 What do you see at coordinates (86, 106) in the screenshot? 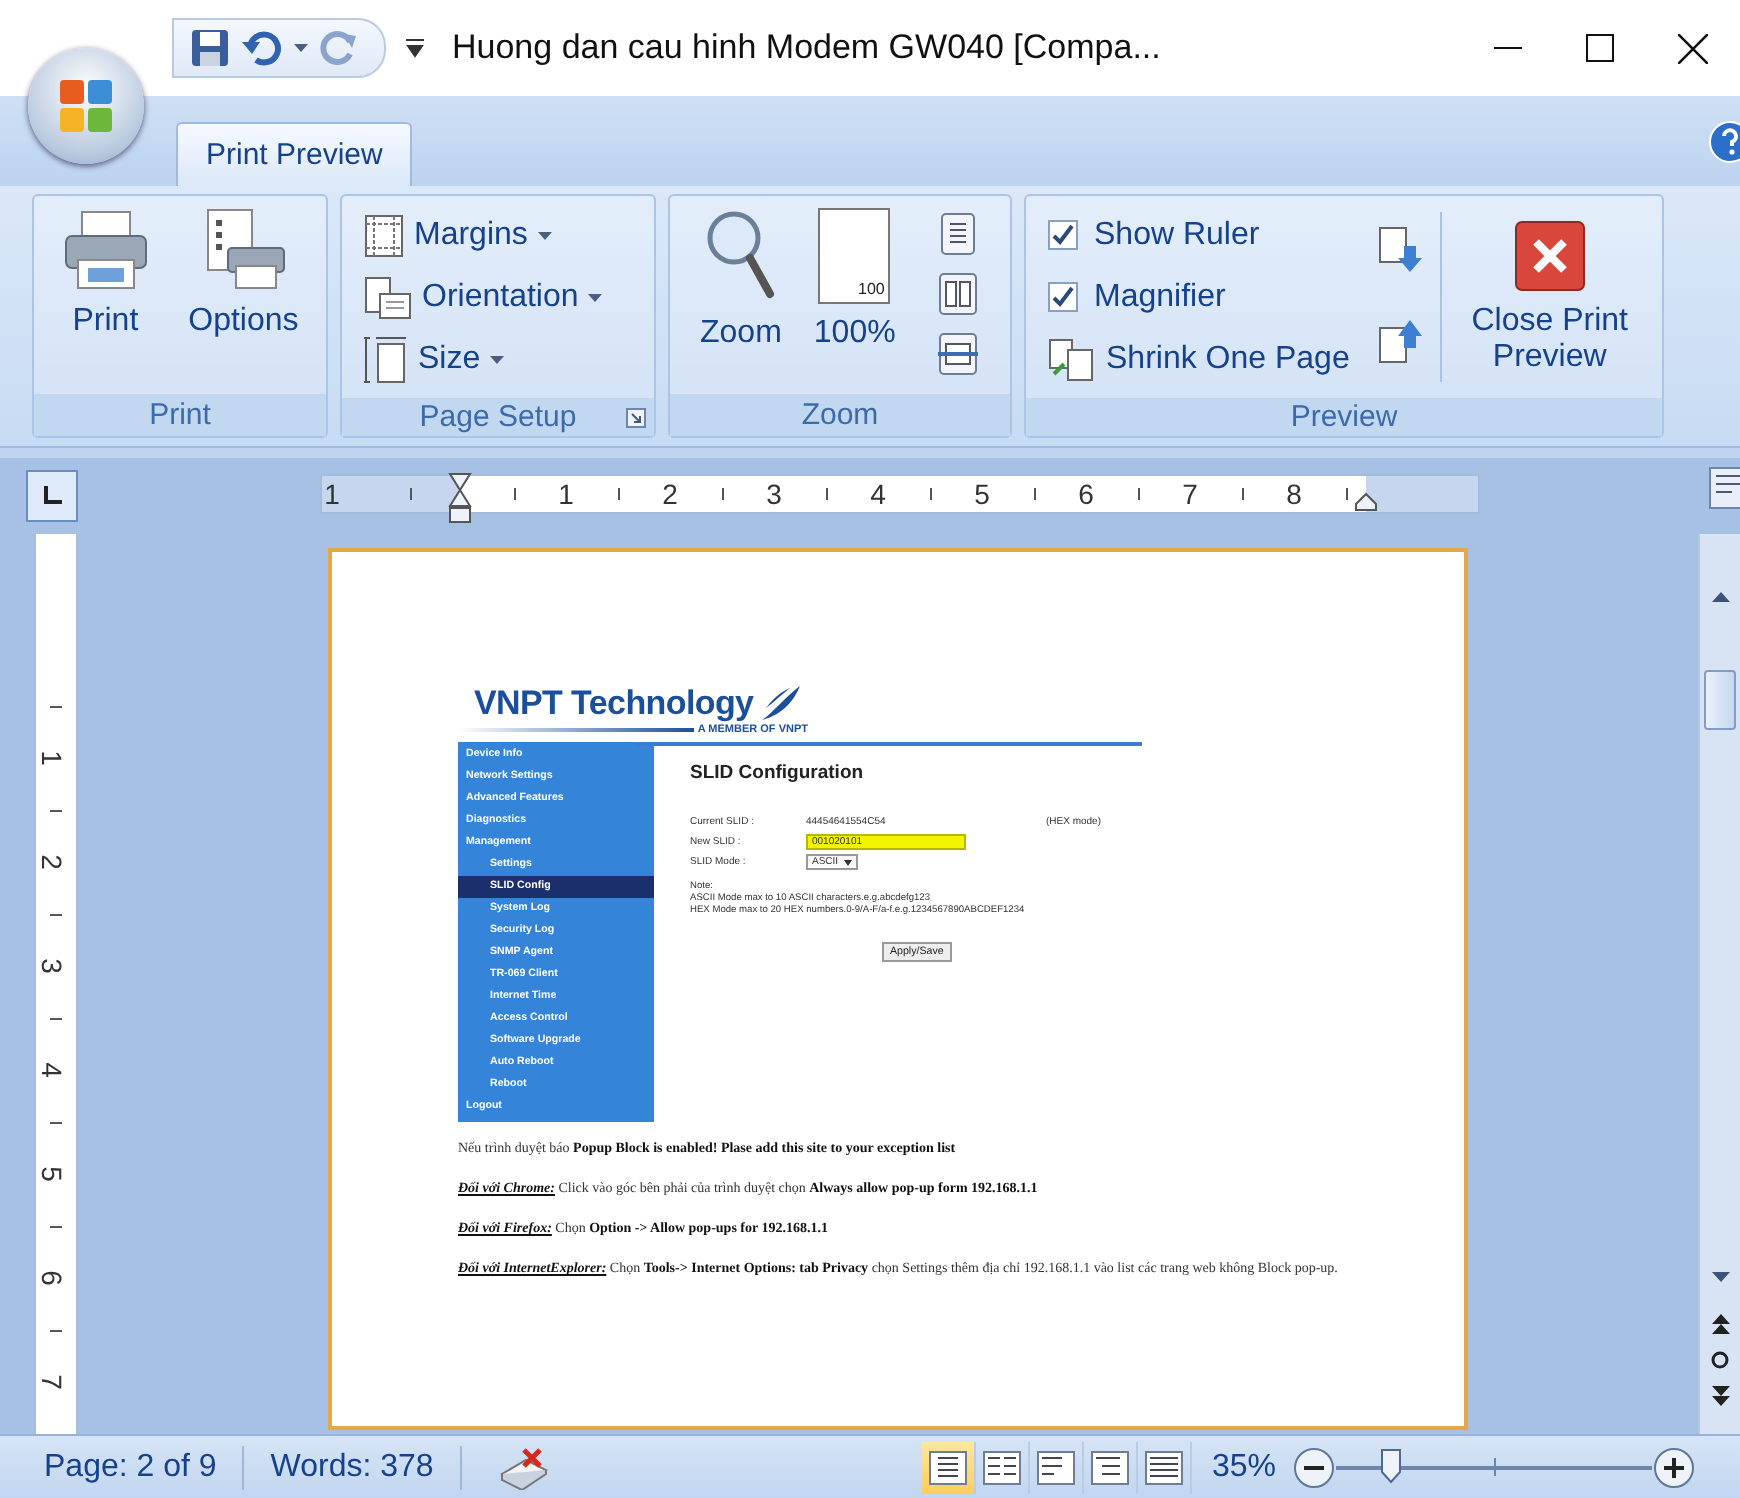
I see `office-logo-icon` at bounding box center [86, 106].